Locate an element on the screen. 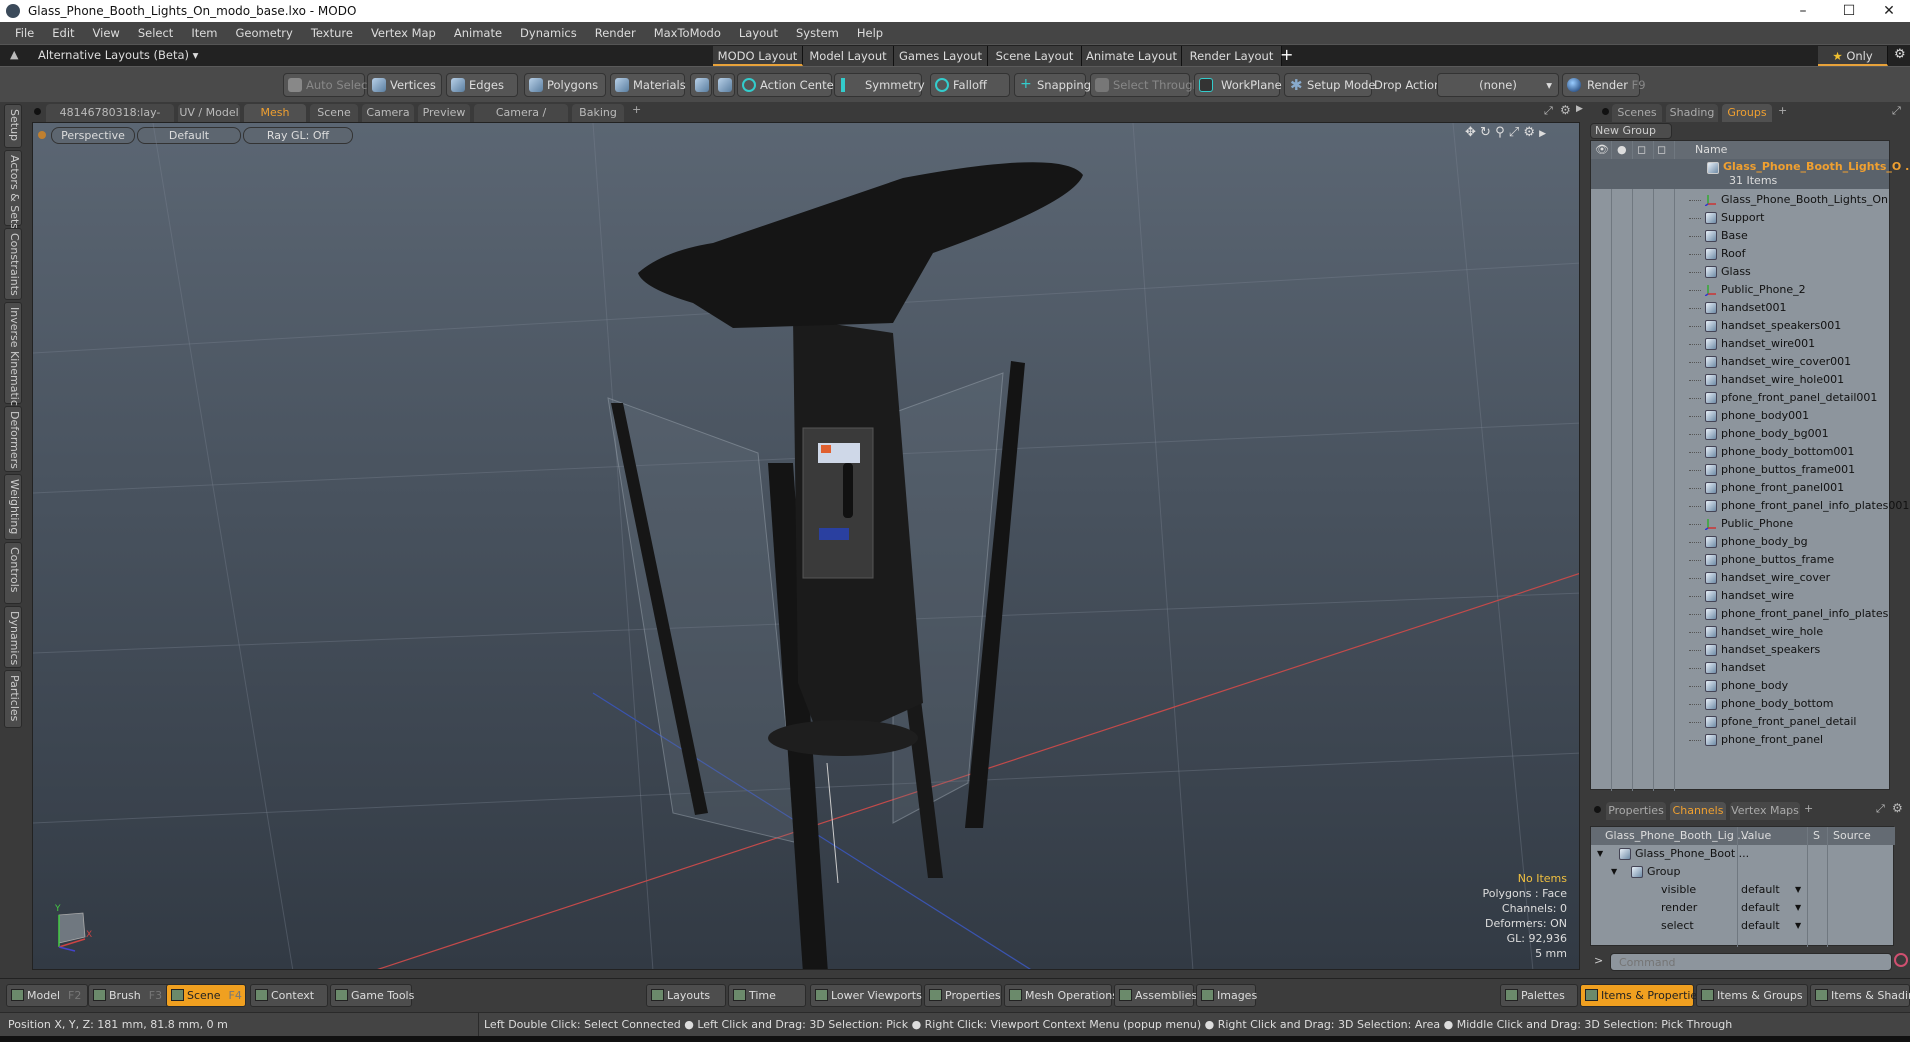 This screenshot has height=1042, width=1910. drop-action-select: (none) ▾ is located at coordinates (1498, 85).